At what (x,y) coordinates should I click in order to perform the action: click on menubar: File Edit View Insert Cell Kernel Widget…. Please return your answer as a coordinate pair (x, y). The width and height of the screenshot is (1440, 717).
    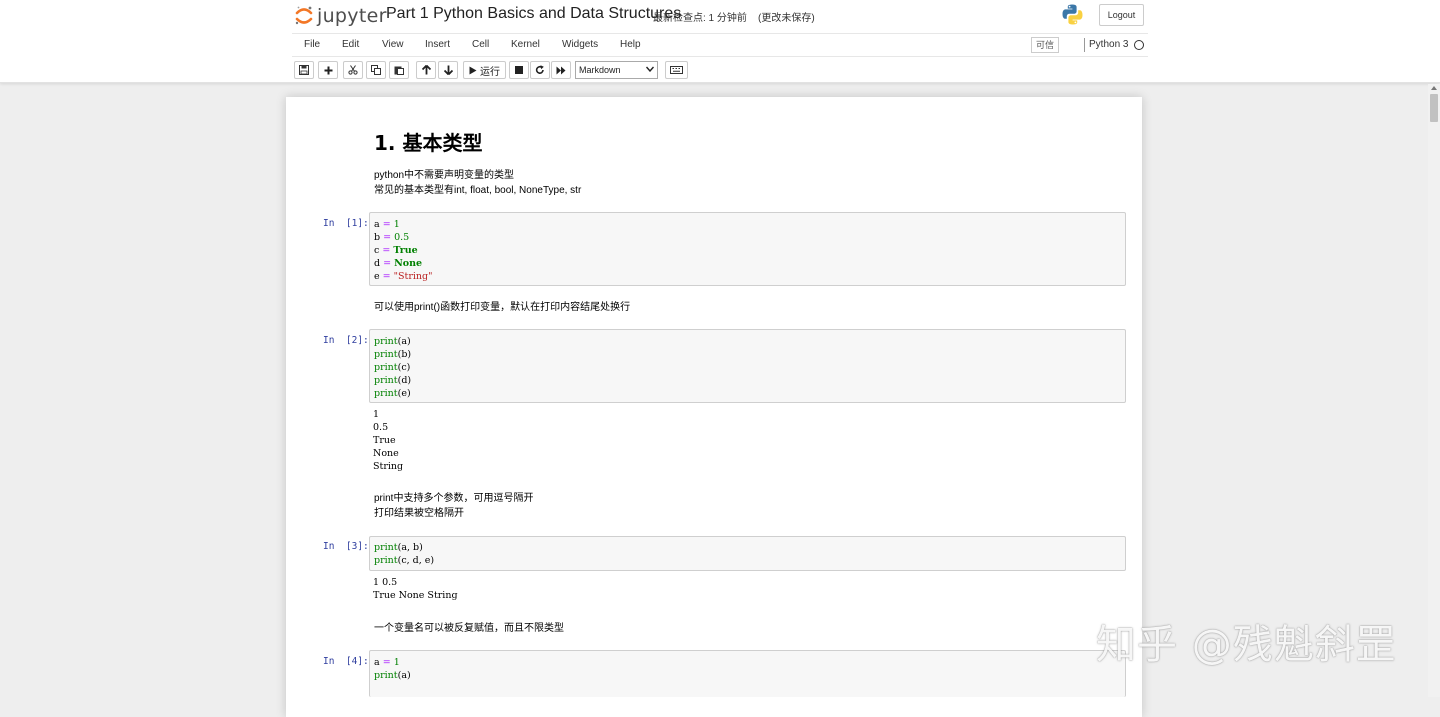
    Looking at the image, I should click on (720, 45).